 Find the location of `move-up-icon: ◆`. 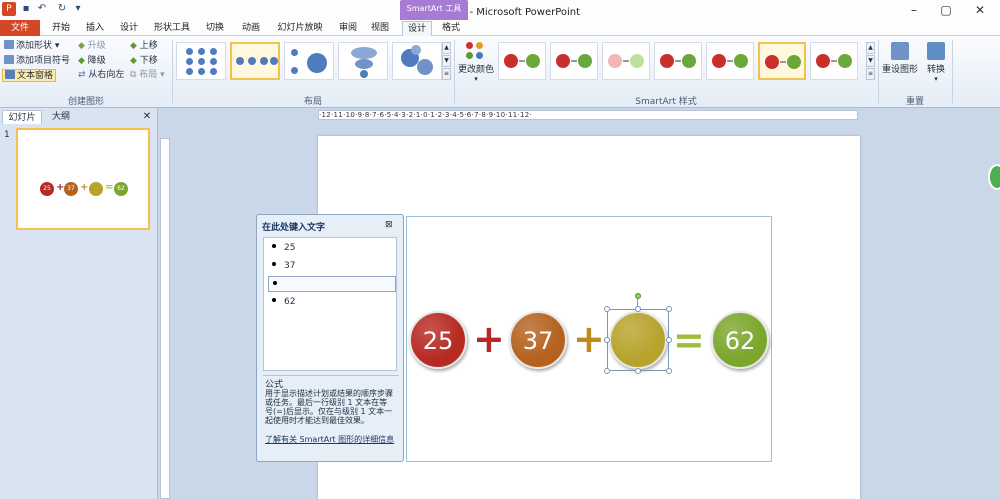

move-up-icon: ◆ is located at coordinates (135, 46).